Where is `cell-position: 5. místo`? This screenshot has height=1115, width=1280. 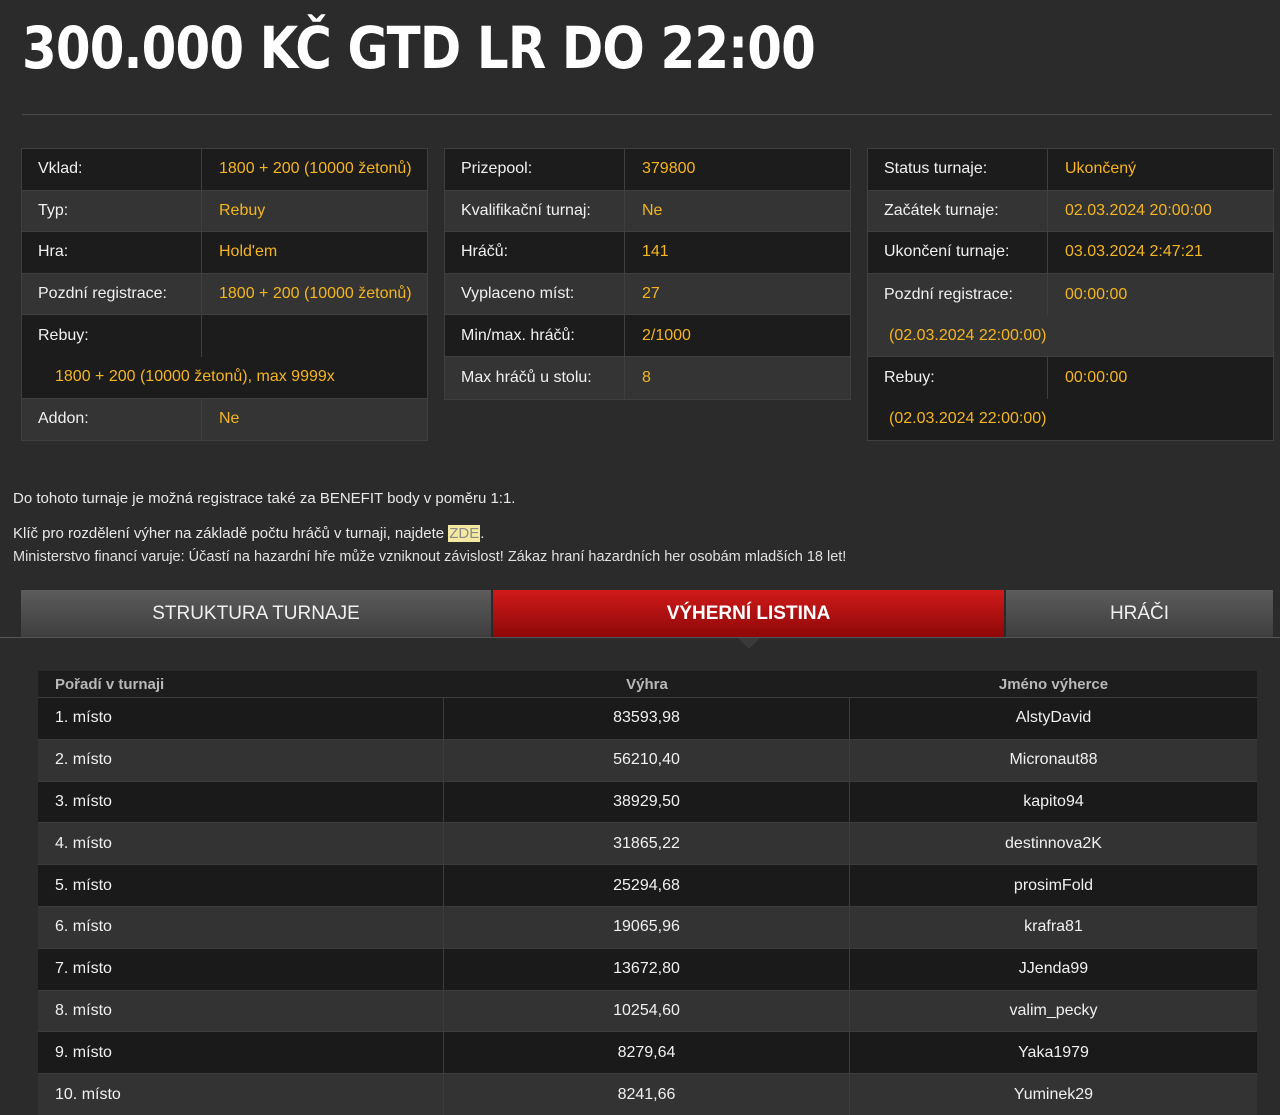 cell-position: 5. místo is located at coordinates (241, 885).